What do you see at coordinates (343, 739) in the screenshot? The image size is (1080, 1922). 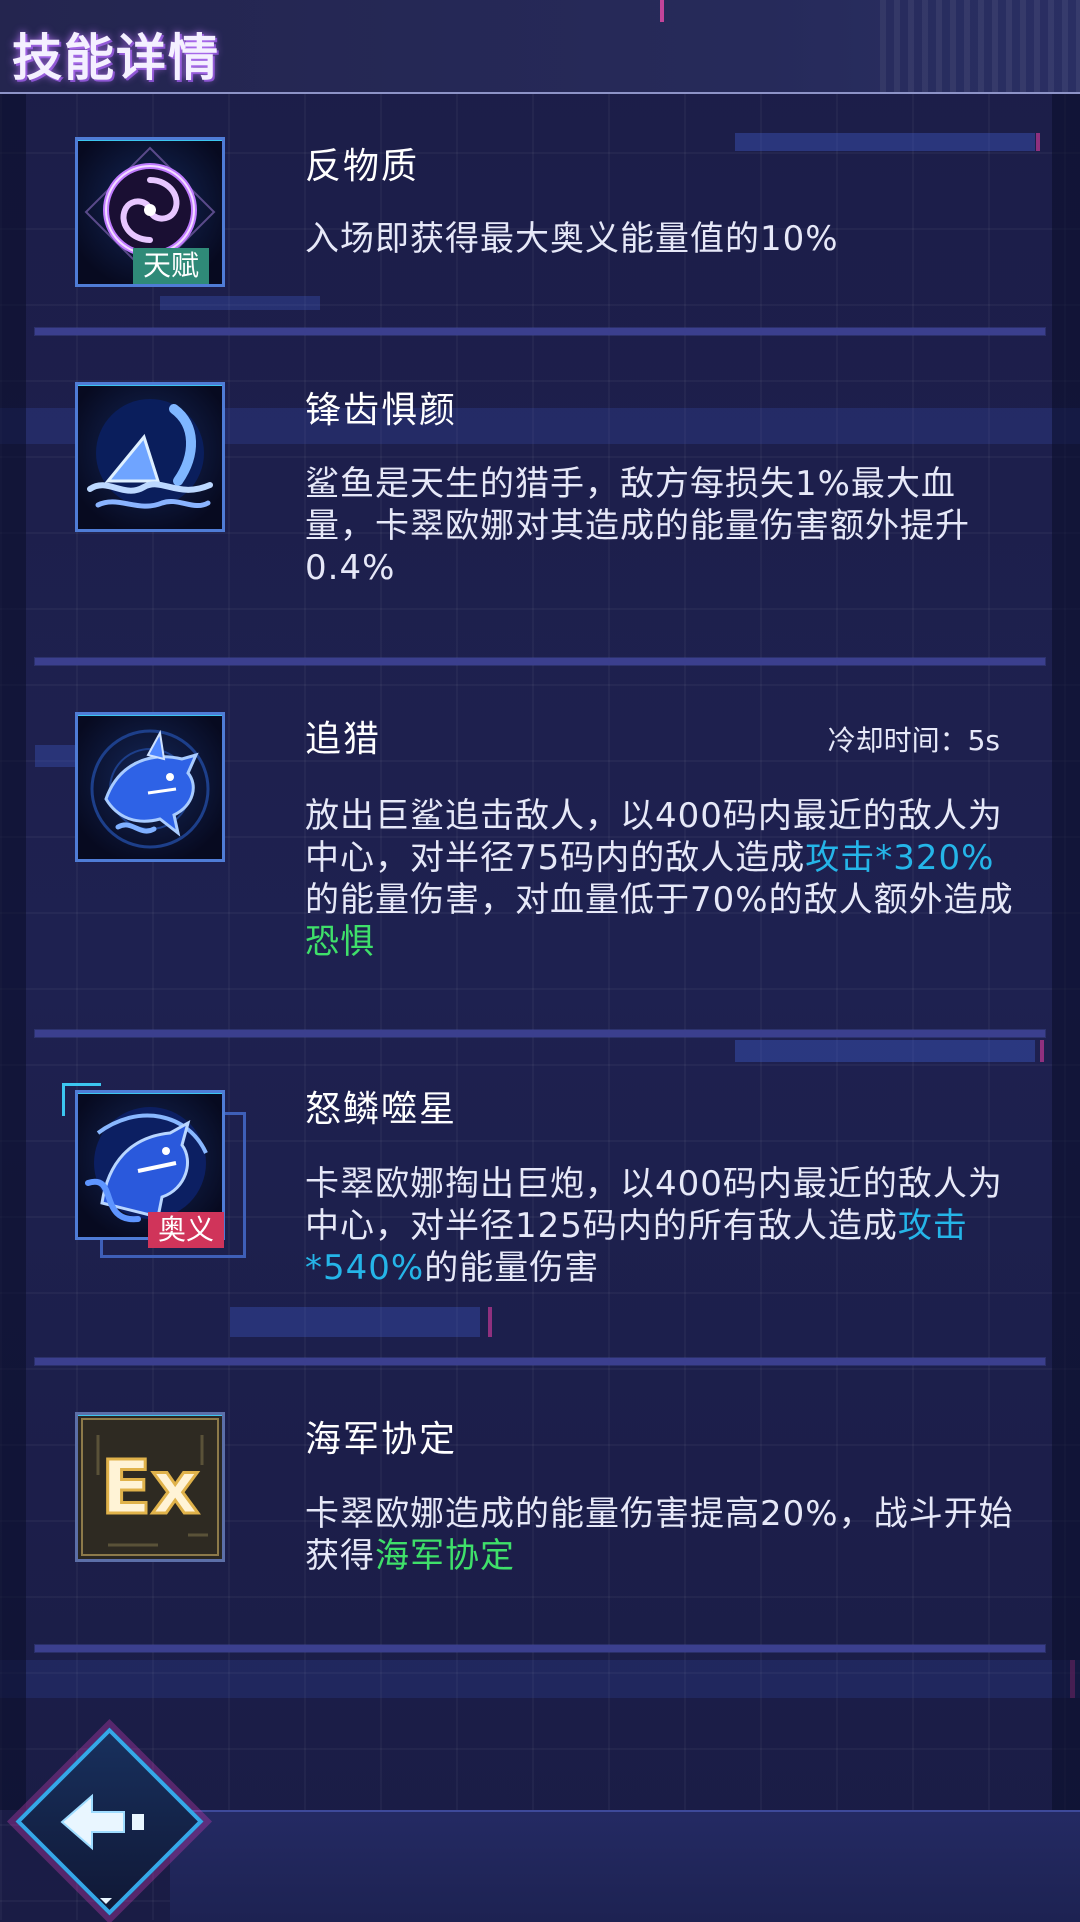 I see `skill-name: 追猎` at bounding box center [343, 739].